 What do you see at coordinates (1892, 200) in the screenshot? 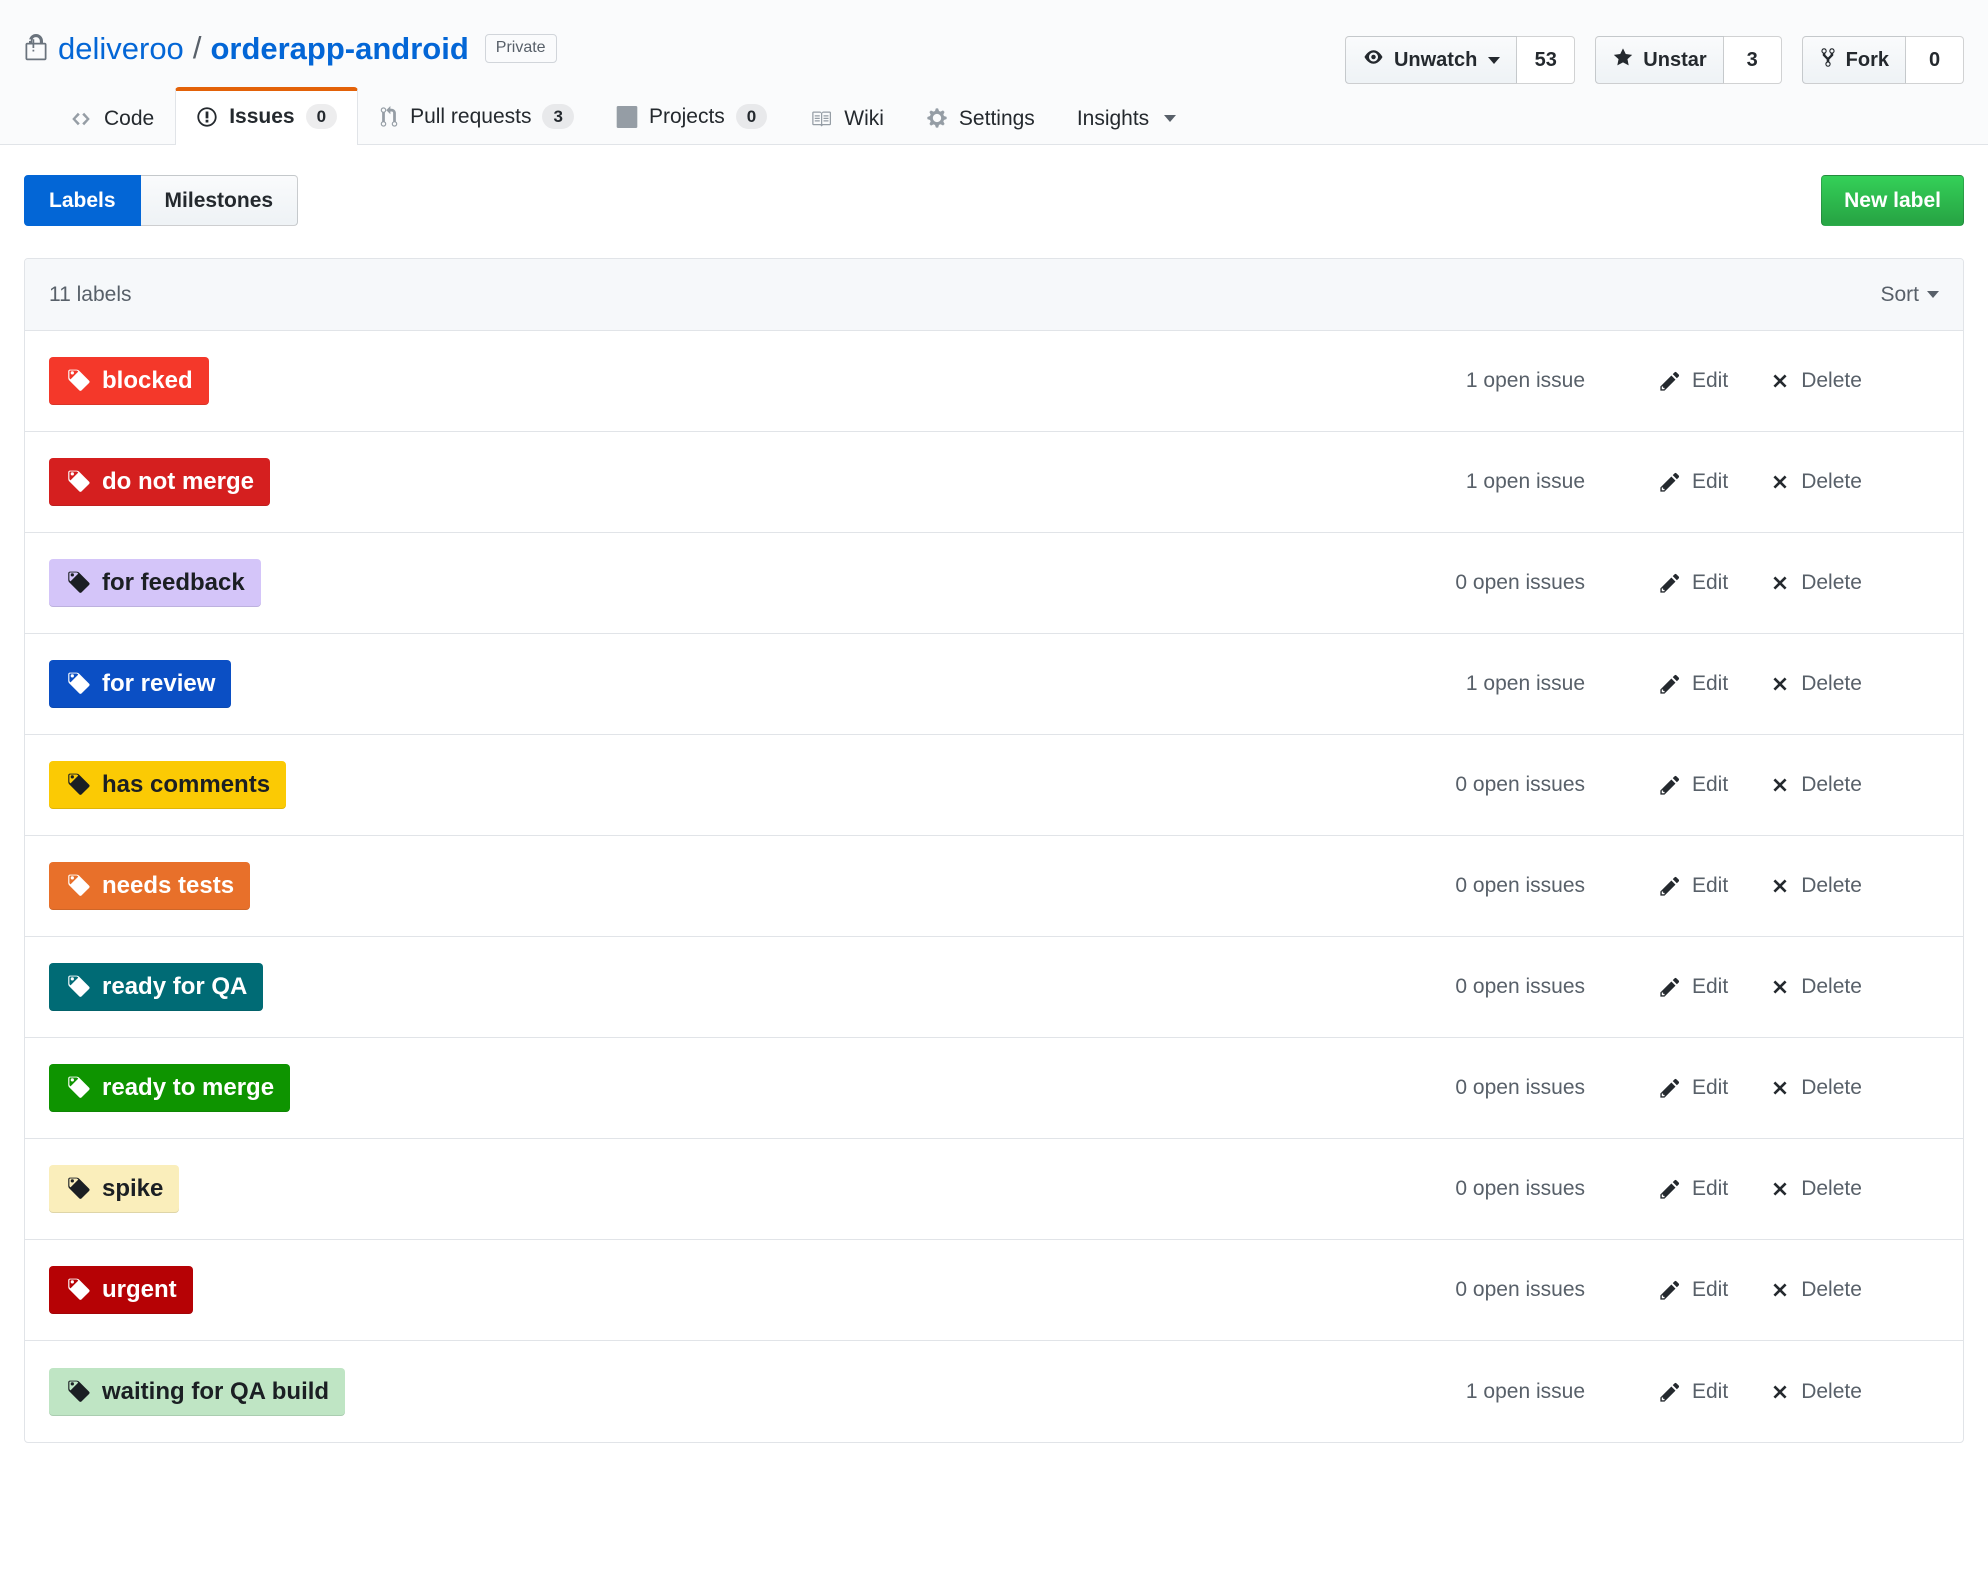
I see `new-label-button: New label` at bounding box center [1892, 200].